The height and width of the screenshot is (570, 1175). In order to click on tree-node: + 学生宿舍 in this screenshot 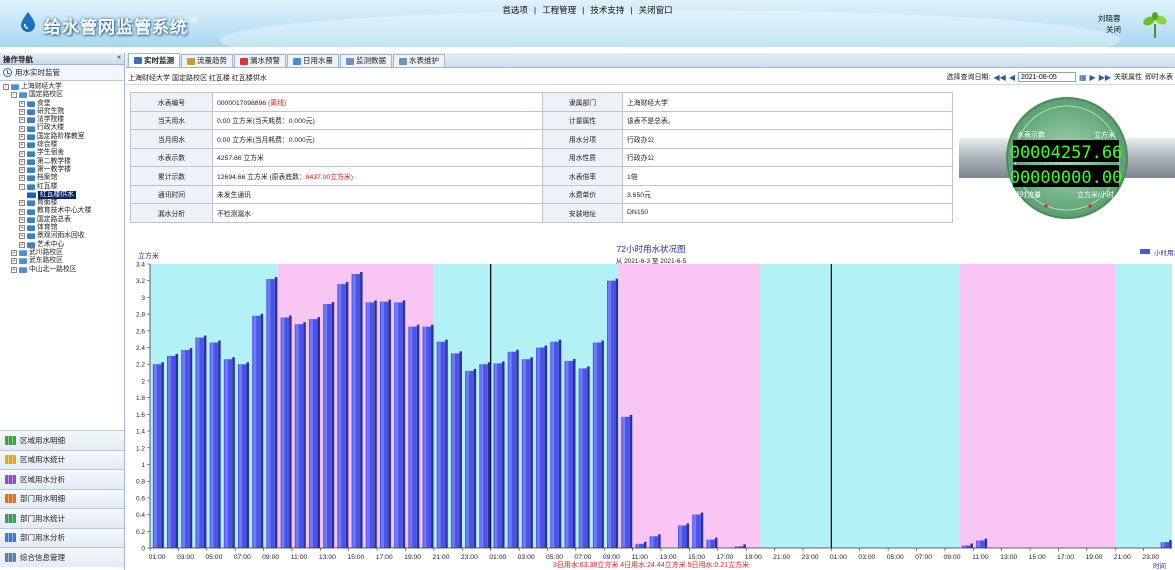, I will do `click(62, 153)`.